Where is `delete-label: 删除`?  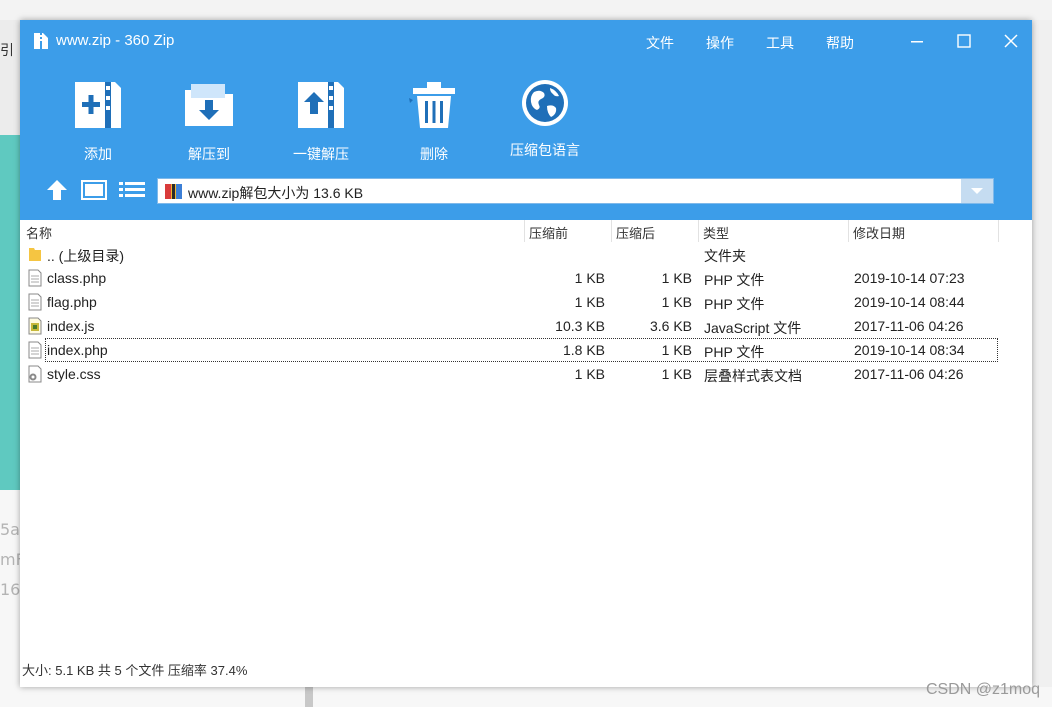 delete-label: 删除 is located at coordinates (434, 155).